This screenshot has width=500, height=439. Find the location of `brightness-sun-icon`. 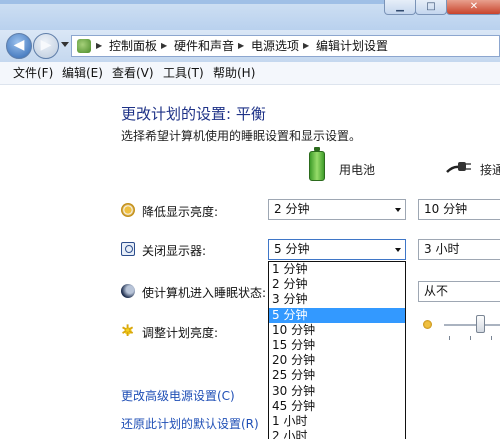

brightness-sun-icon is located at coordinates (128, 330).